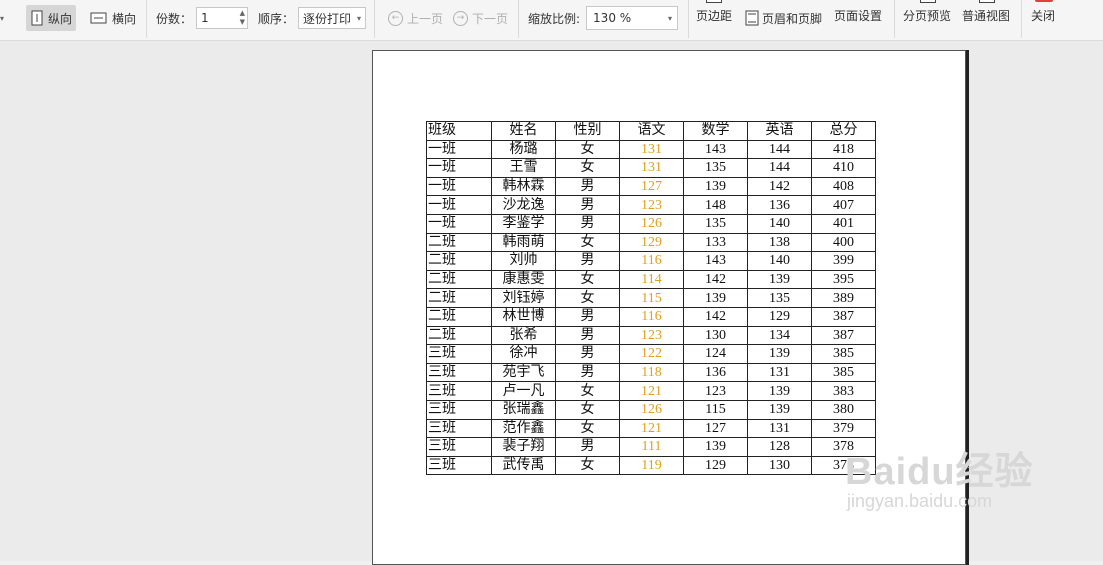  What do you see at coordinates (987, 1) in the screenshot?
I see `normal-view-icon` at bounding box center [987, 1].